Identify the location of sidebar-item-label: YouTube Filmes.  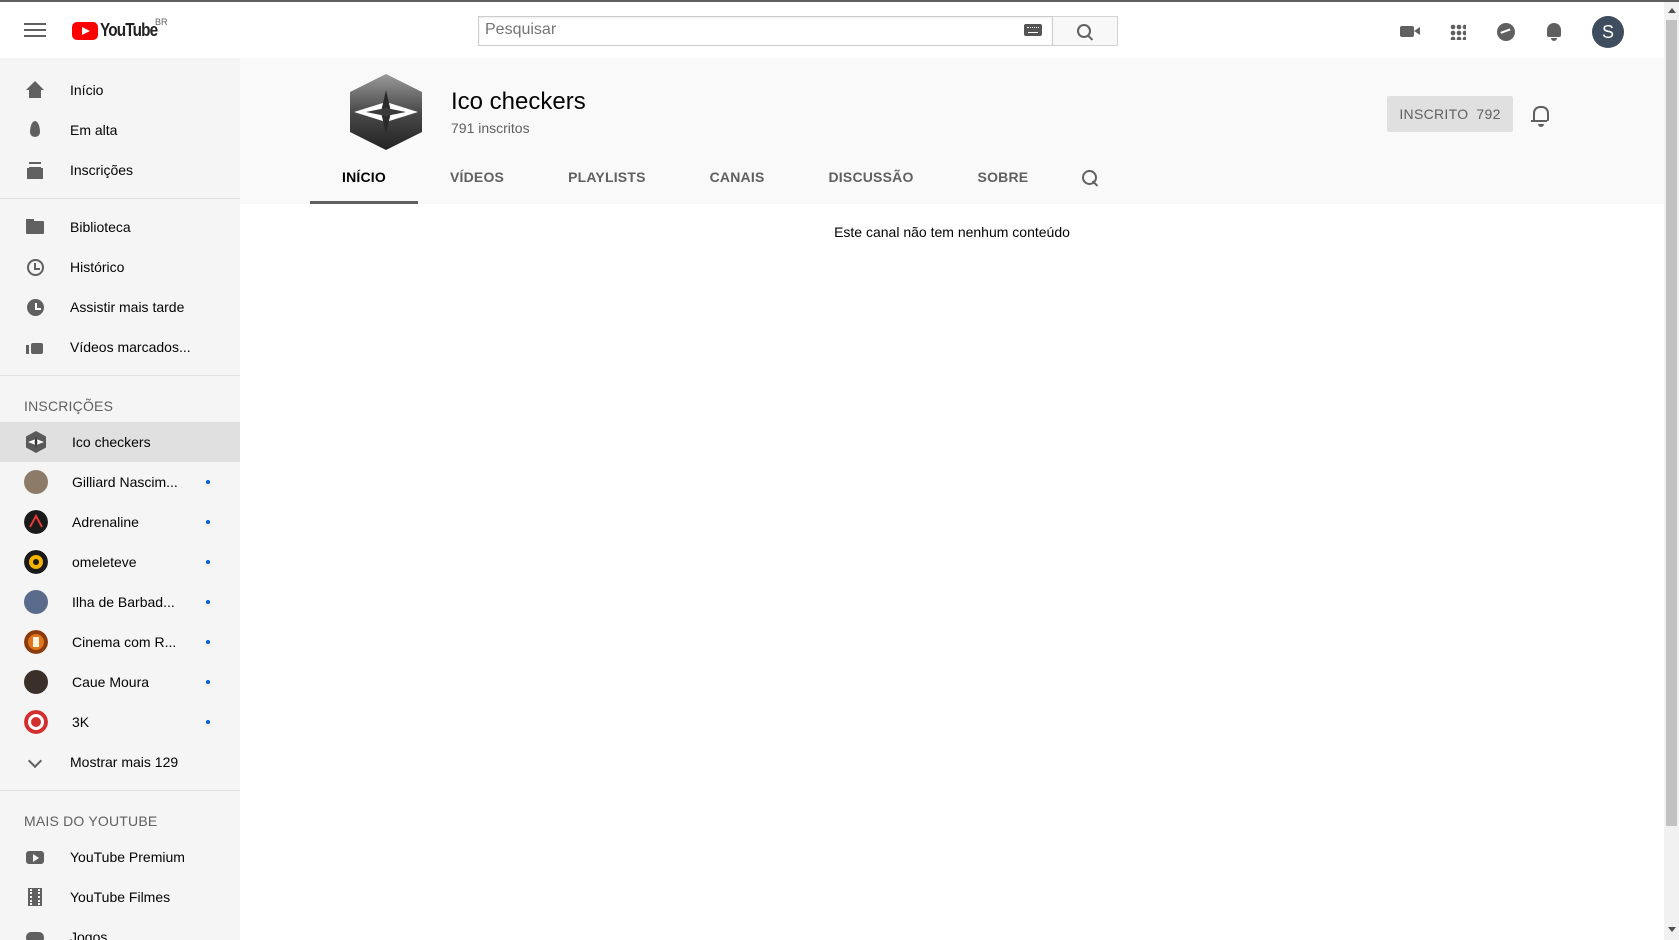
(120, 897).